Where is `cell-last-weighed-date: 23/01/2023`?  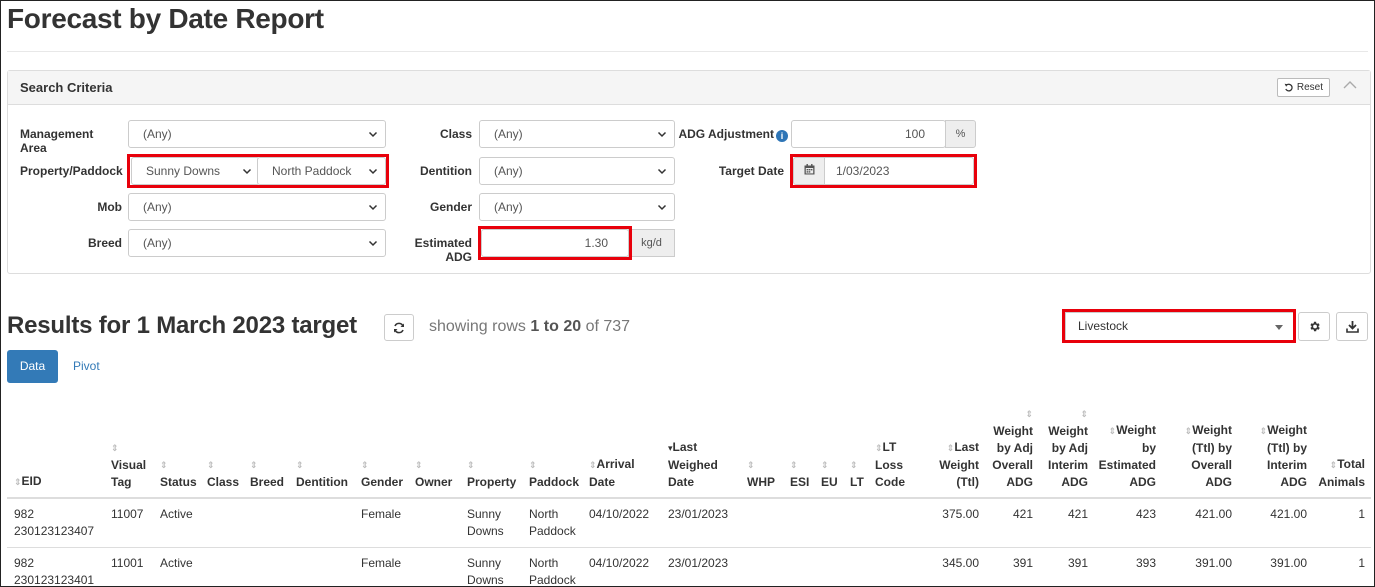 cell-last-weighed-date: 23/01/2023 is located at coordinates (698, 514).